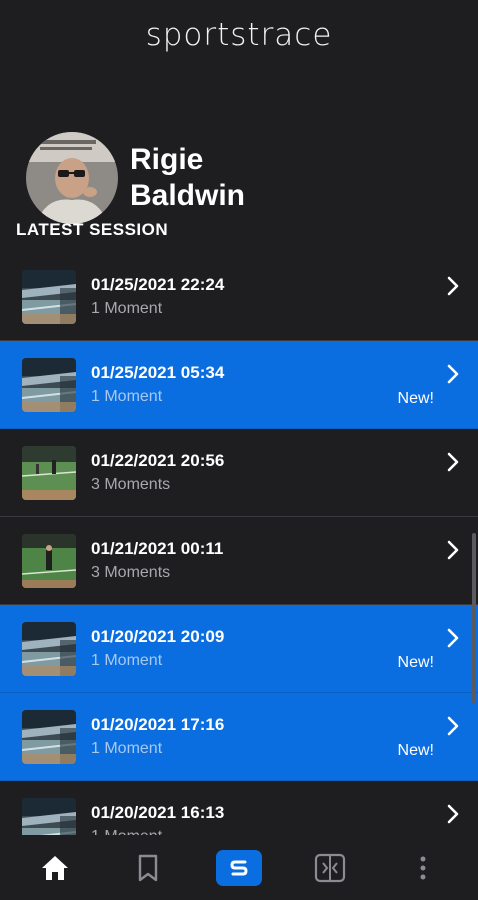  I want to click on app-logo: sportstrace, so click(239, 35).